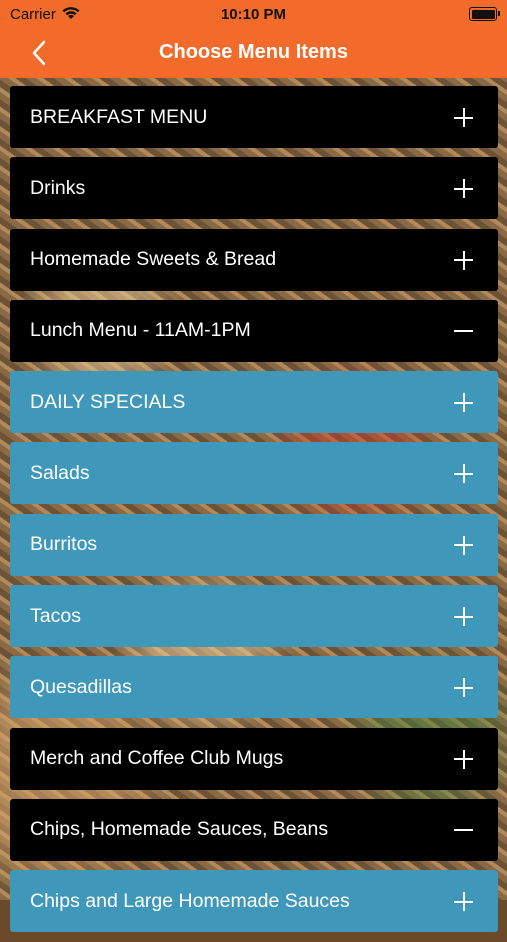 The image size is (507, 942). Describe the element at coordinates (484, 14) in the screenshot. I see `battery-icon` at that location.